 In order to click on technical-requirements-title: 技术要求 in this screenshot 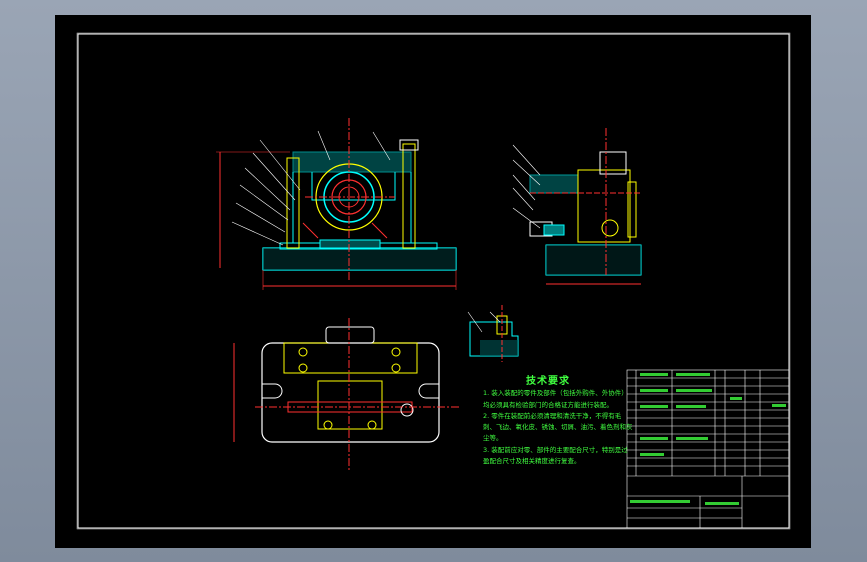, I will do `click(548, 381)`.